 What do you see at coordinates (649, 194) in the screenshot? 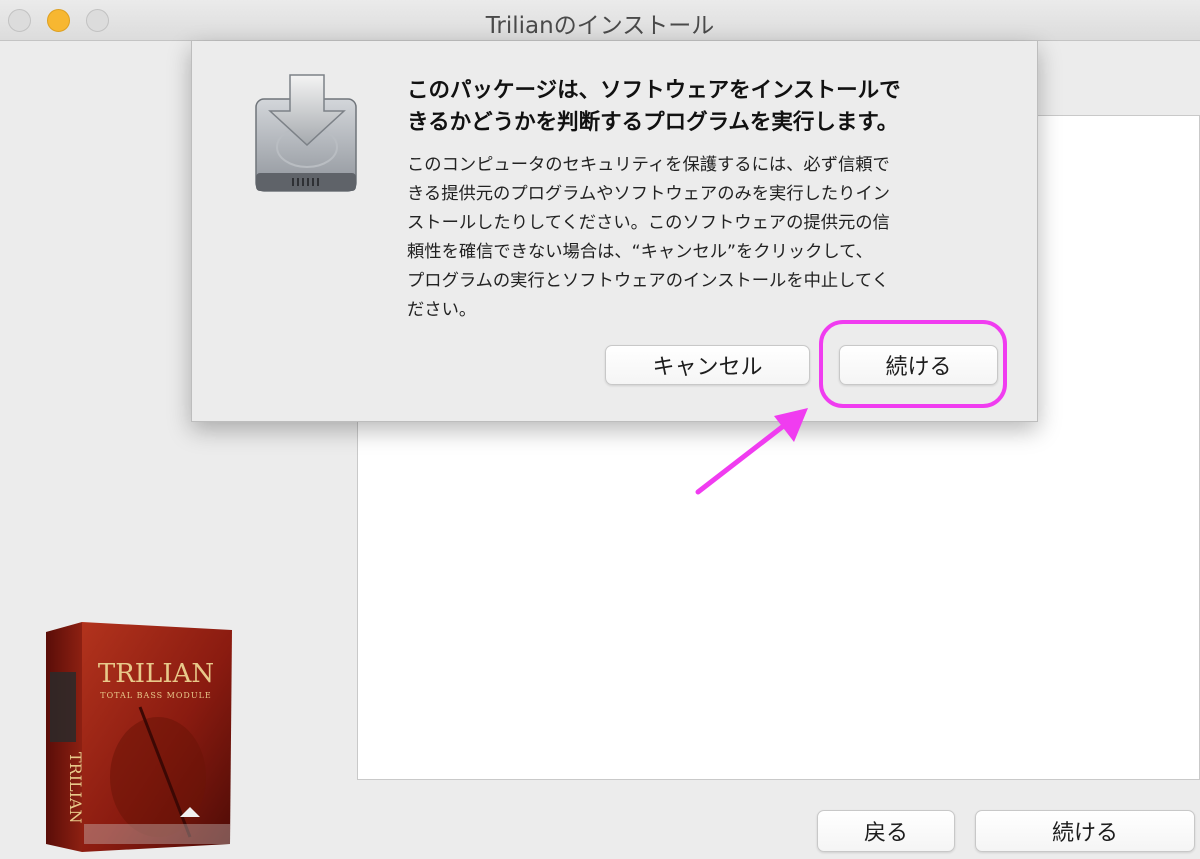
I see `alert-message-line: きる提供元のプログラムやソフトウェアのみを実行したりイン` at bounding box center [649, 194].